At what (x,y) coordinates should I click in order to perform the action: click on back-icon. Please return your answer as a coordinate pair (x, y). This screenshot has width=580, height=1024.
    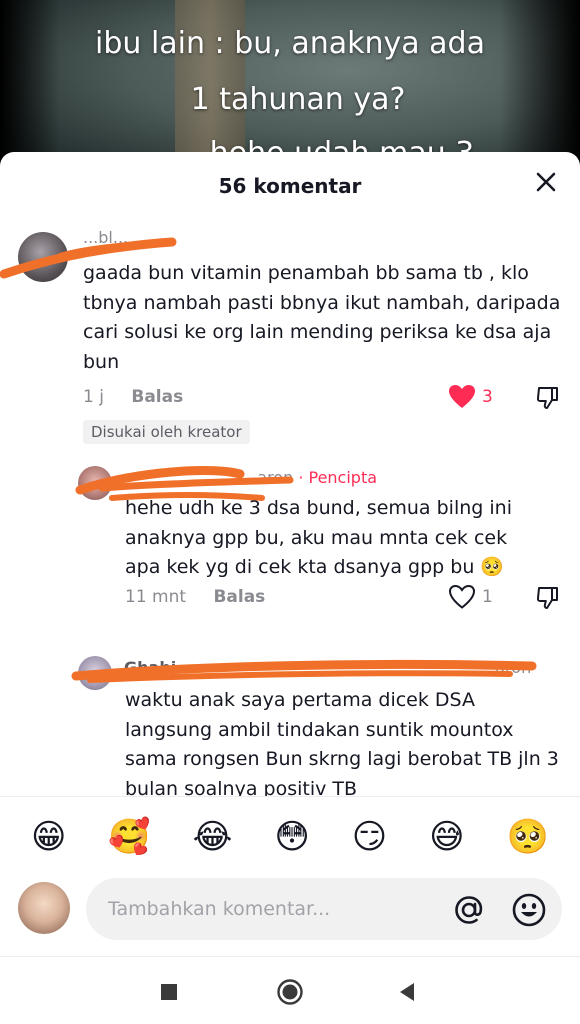
    Looking at the image, I should click on (407, 992).